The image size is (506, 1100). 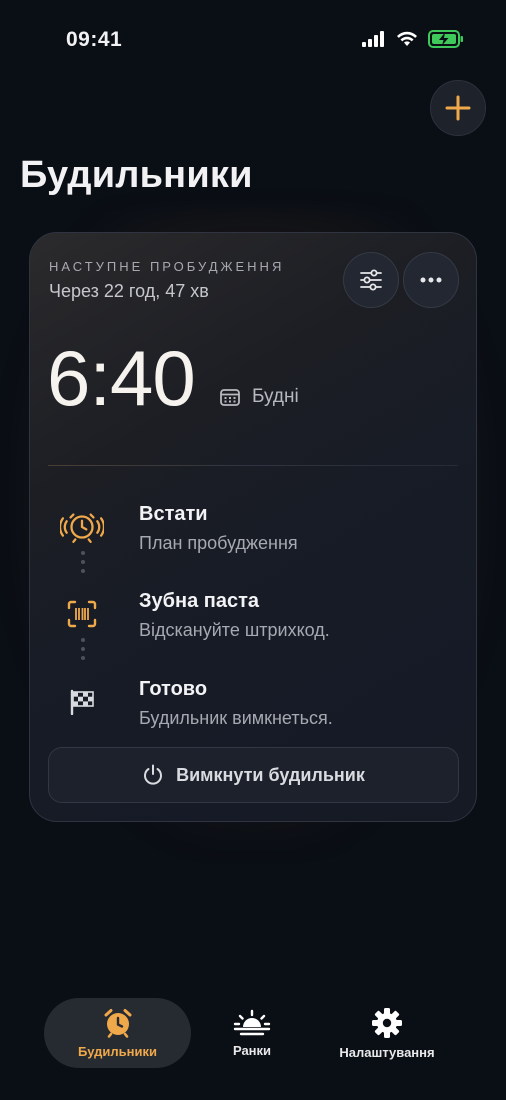 What do you see at coordinates (252, 1022) in the screenshot?
I see `sunrise-icon` at bounding box center [252, 1022].